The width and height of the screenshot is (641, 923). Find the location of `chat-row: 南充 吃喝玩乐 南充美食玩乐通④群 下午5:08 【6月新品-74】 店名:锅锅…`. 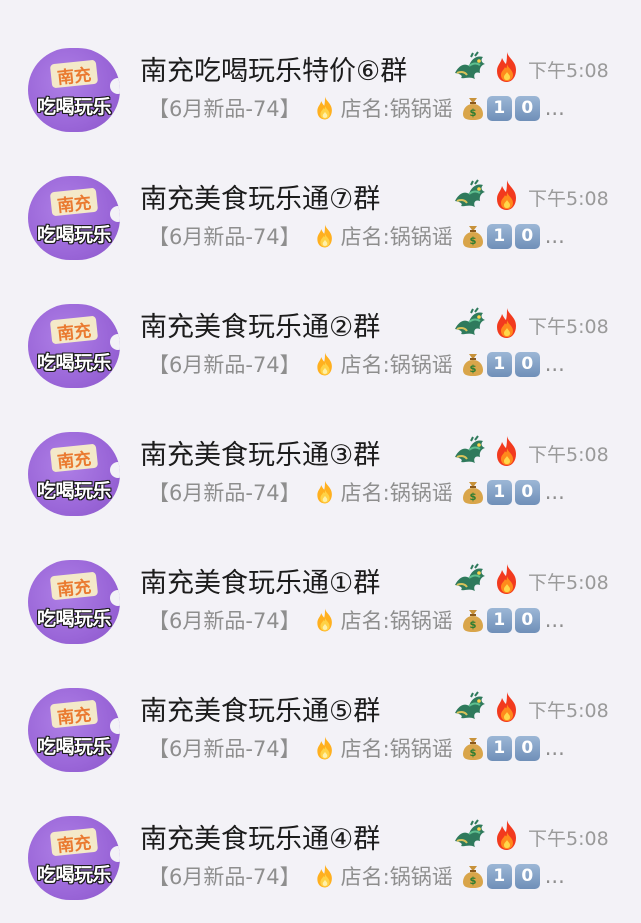

chat-row: 南充 吃喝玩乐 南充美食玩乐通④群 下午5:08 【6月新品-74】 店名:锅锅… is located at coordinates (320, 867).